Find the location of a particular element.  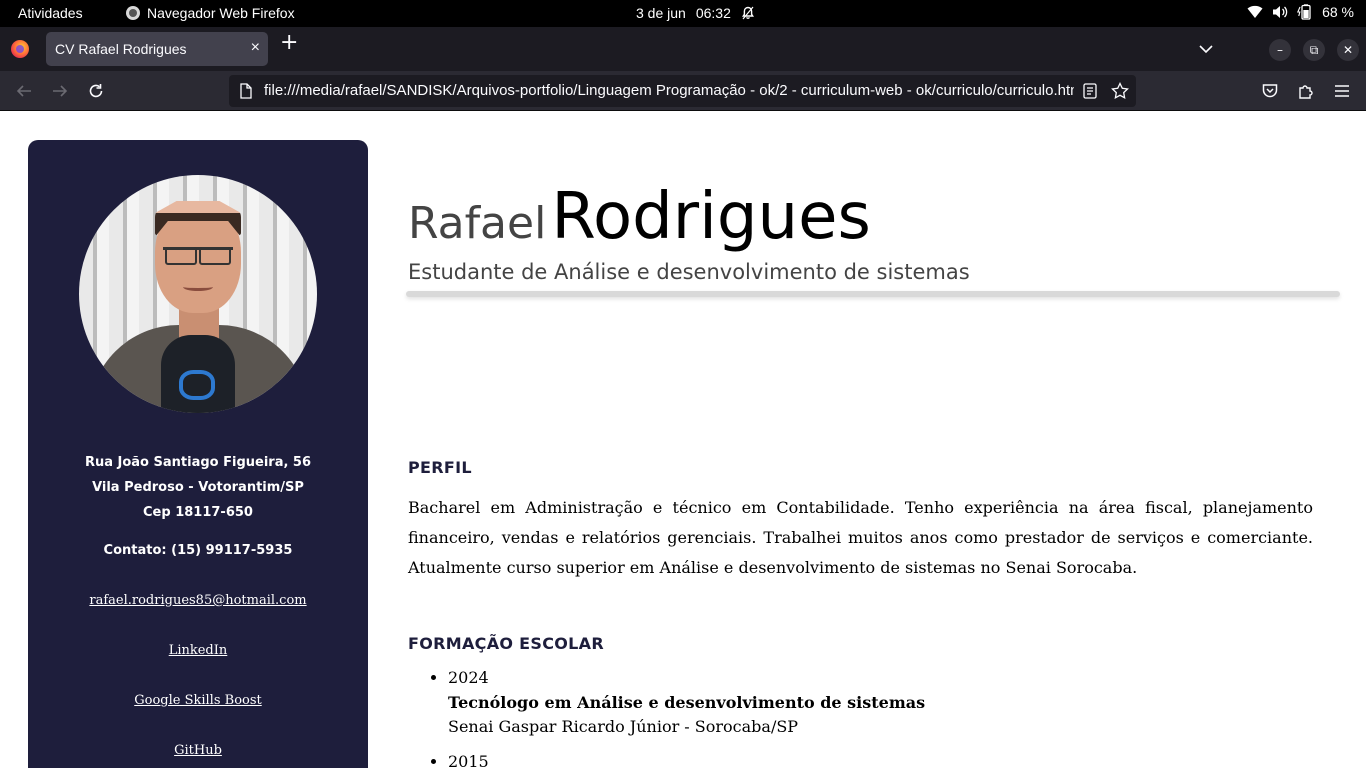

app-menu: Navegador Web Firefox is located at coordinates (210, 13).